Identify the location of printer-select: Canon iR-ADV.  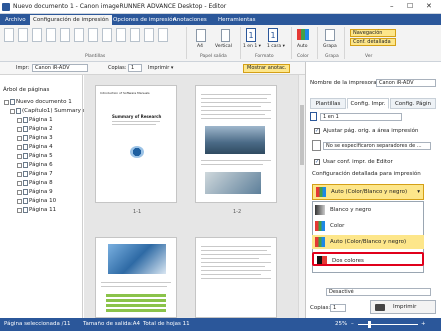
(60, 68).